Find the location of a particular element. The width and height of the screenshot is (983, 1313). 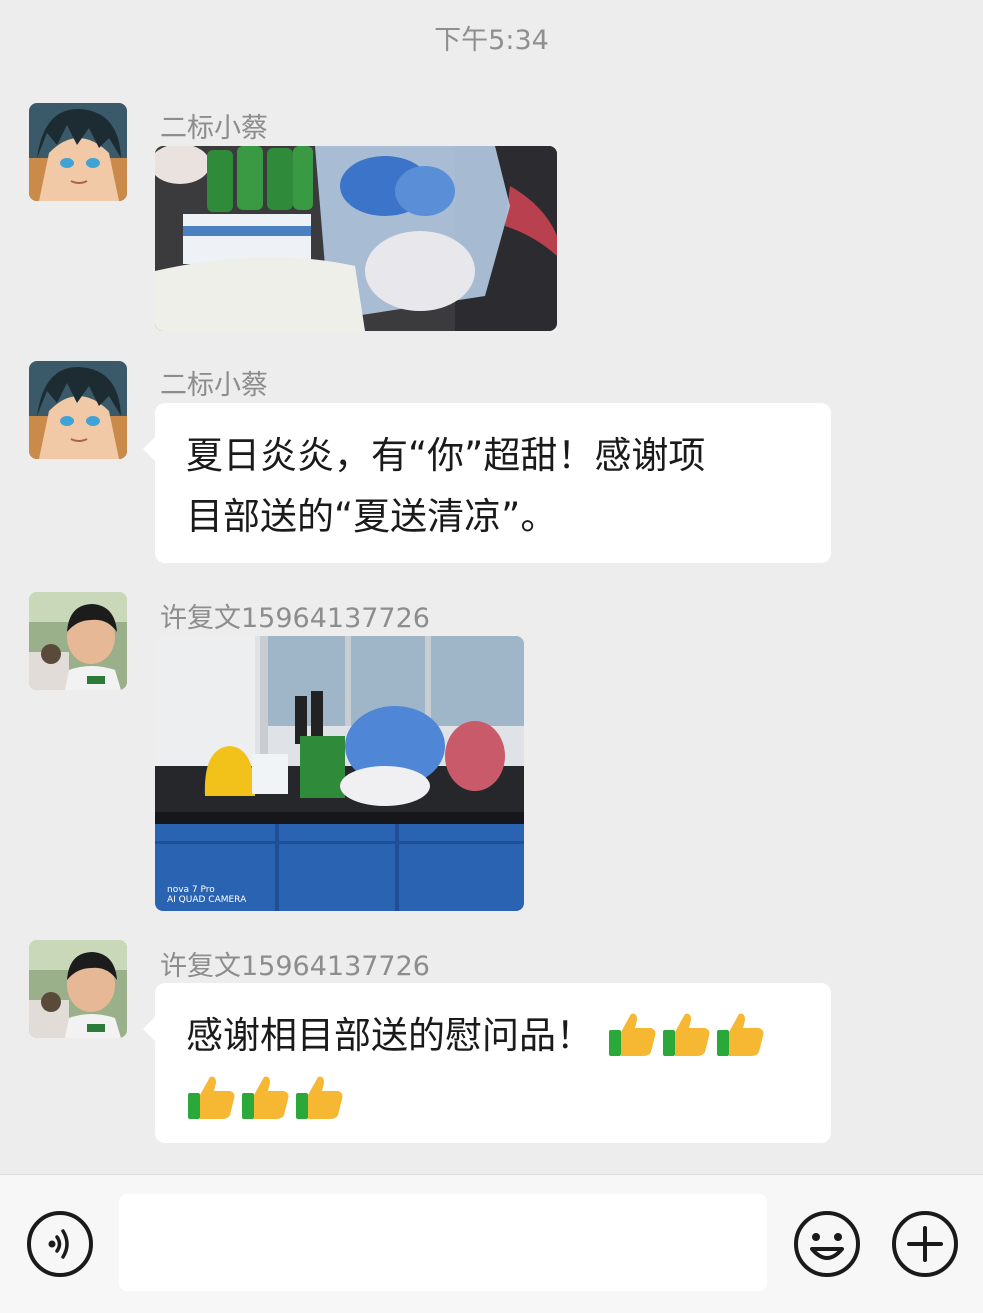

camera-watermark: nova 7 Pro AI QUAD CAMERA is located at coordinates (207, 895).